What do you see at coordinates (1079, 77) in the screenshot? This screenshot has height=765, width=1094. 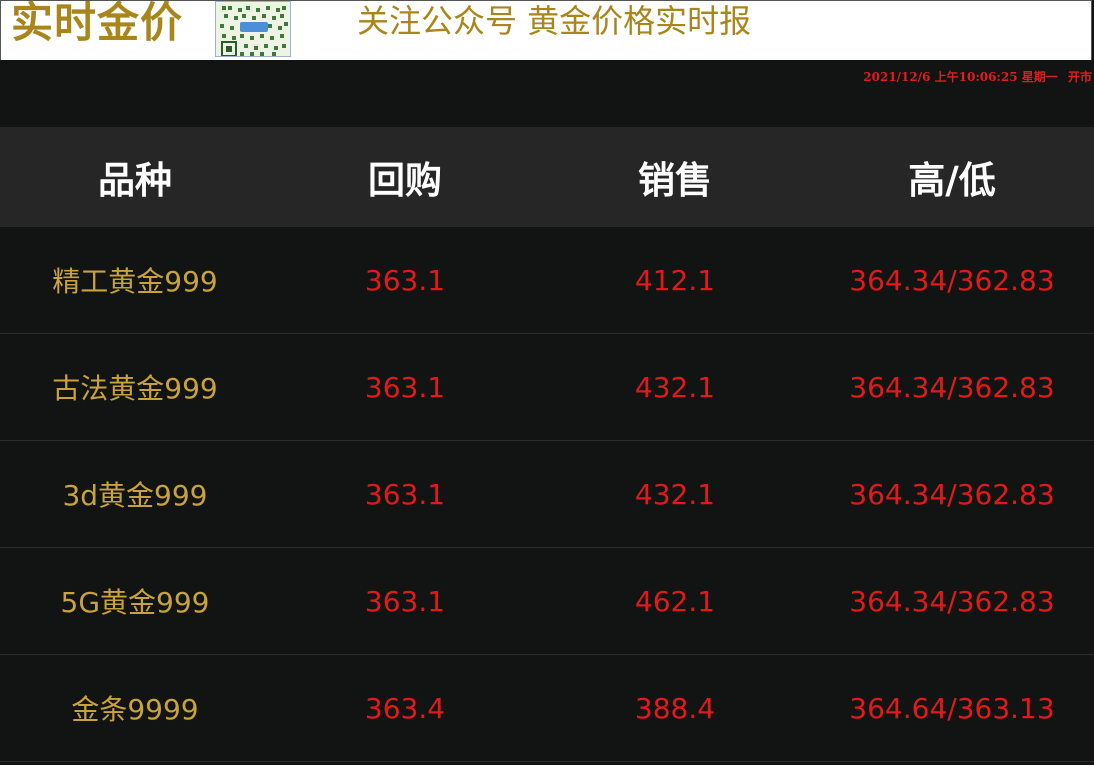 I see `market-status: 开市` at bounding box center [1079, 77].